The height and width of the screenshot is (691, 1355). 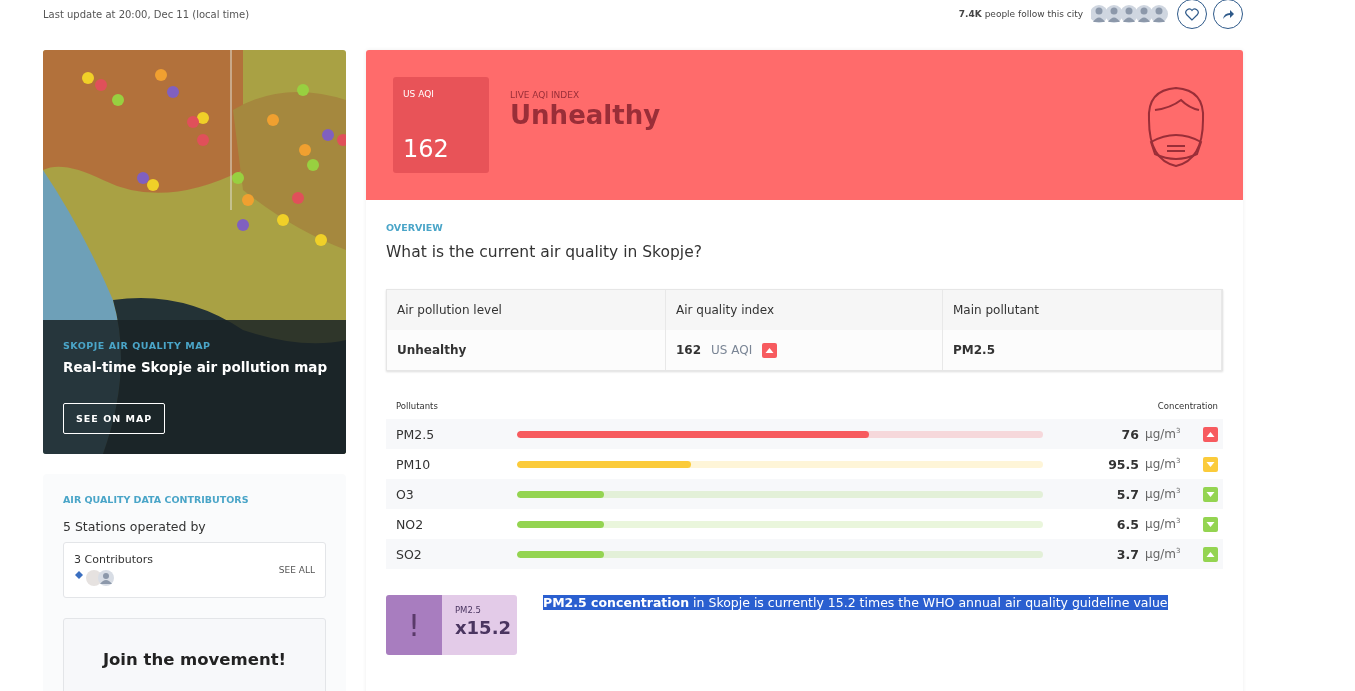 What do you see at coordinates (415, 227) in the screenshot?
I see `overview-eyebrow: OVERVIEW` at bounding box center [415, 227].